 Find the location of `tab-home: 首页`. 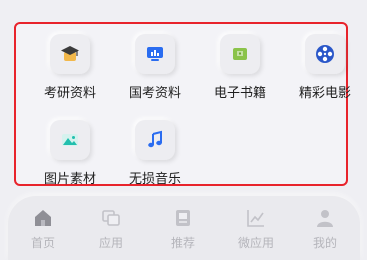

tab-home: 首页 is located at coordinates (43, 223).